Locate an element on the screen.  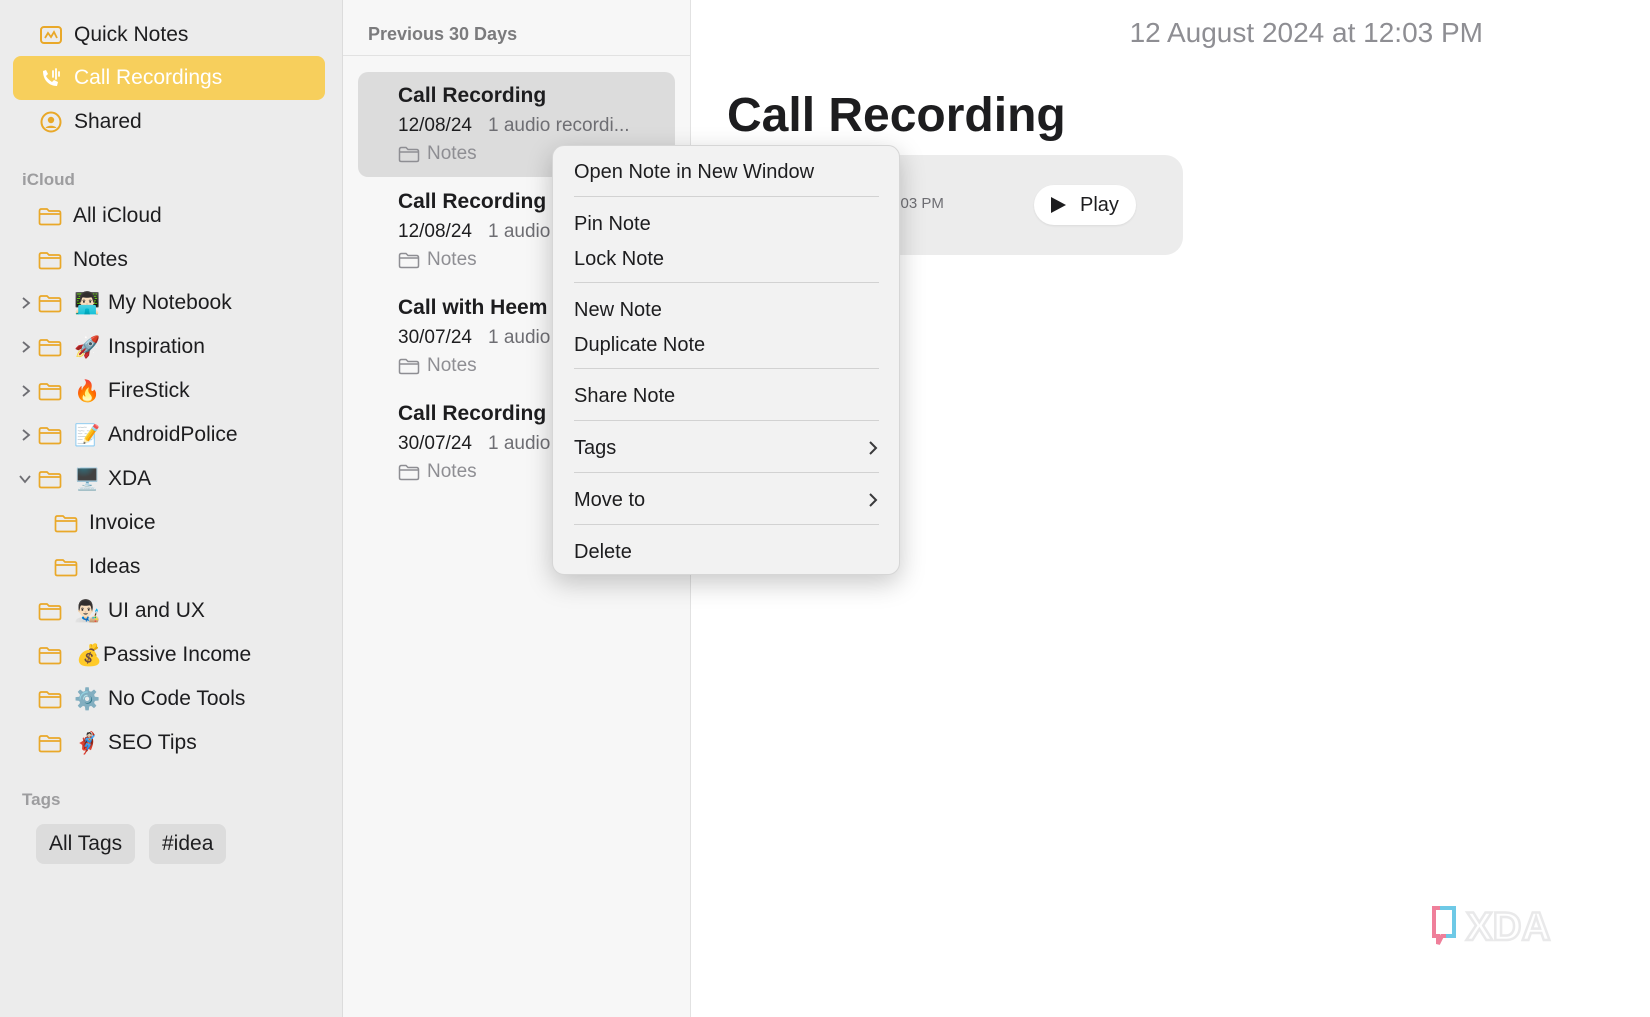
play-button: Play is located at coordinates (1085, 205).